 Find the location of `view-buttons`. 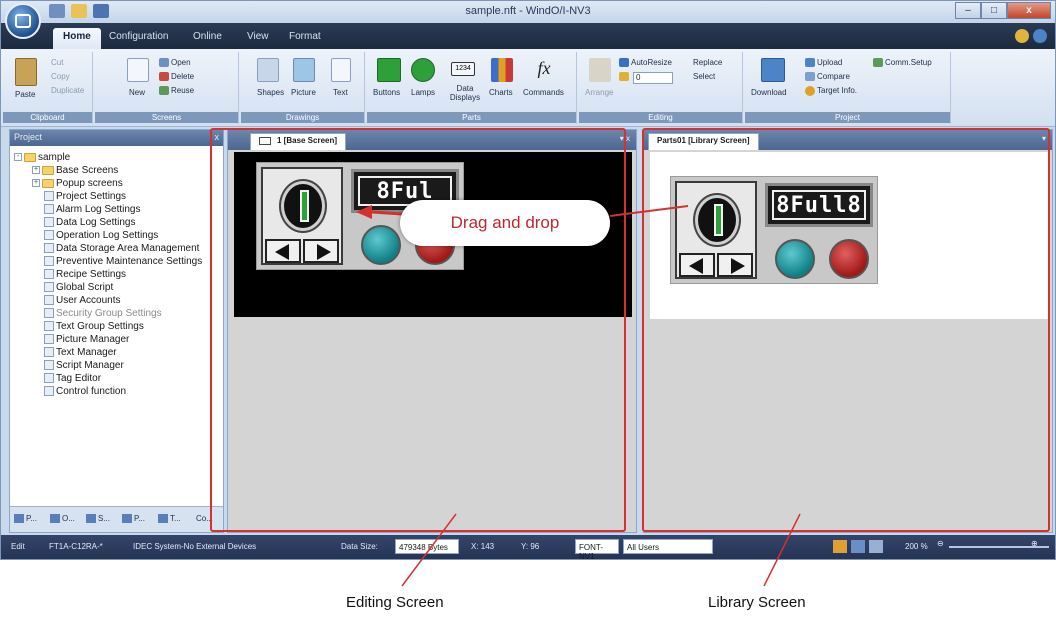

view-buttons is located at coordinates (858, 546).